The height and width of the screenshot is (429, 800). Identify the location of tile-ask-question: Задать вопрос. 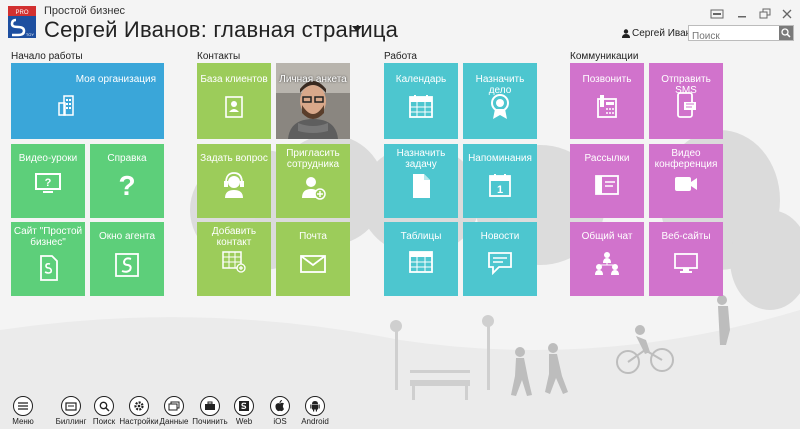
(234, 181).